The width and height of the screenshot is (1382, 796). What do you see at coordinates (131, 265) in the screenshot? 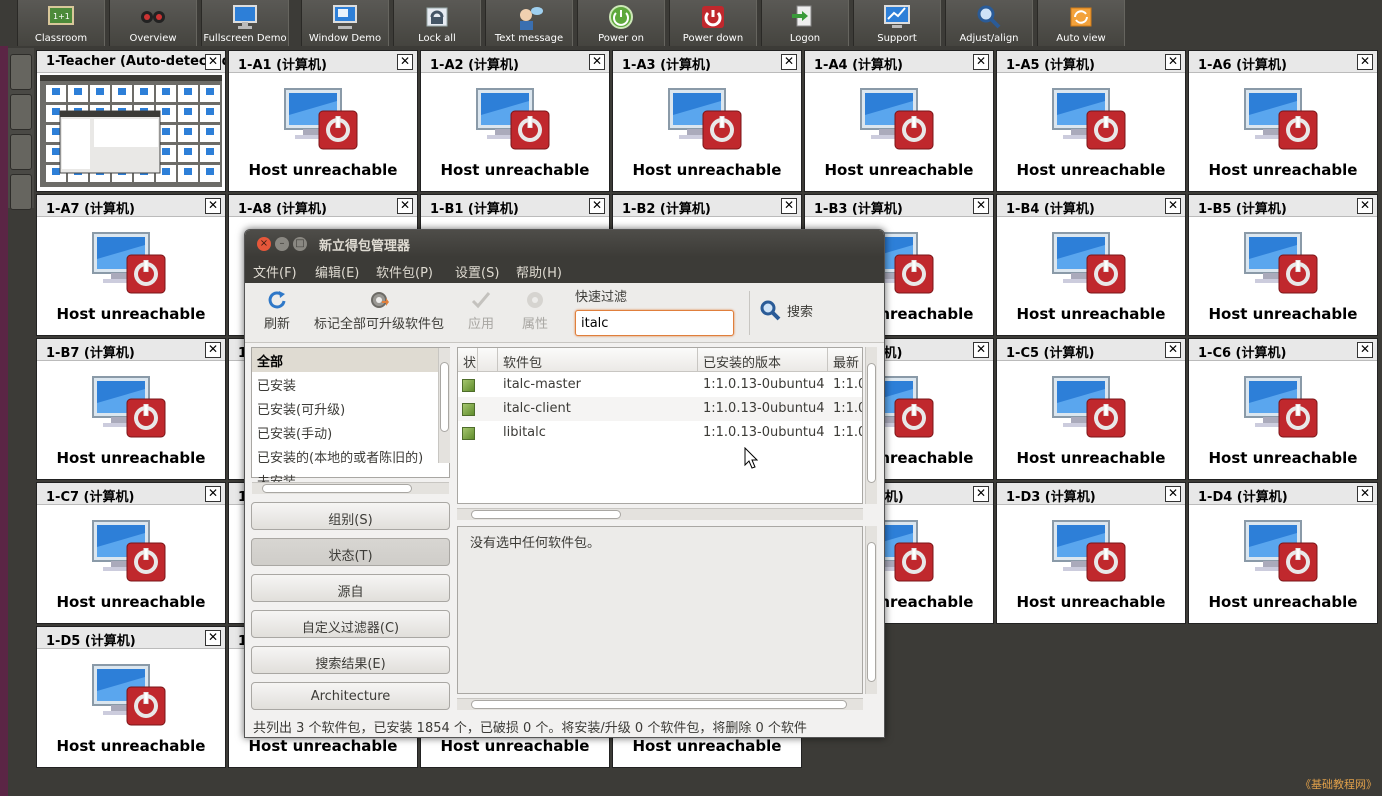
I see `client-tile: 1-A7 (计算机) ✕ Host unreachable` at bounding box center [131, 265].